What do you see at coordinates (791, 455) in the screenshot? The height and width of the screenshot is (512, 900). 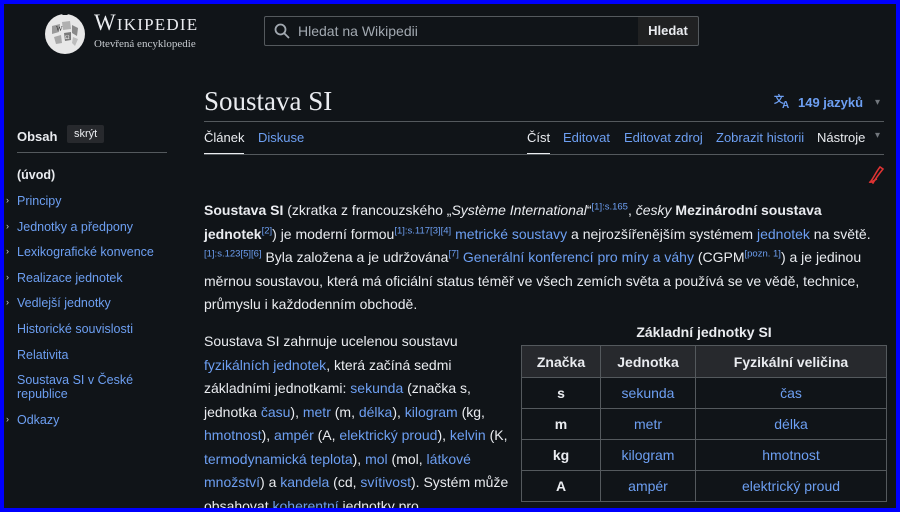 I see `quantity-link: hmotnost` at bounding box center [791, 455].